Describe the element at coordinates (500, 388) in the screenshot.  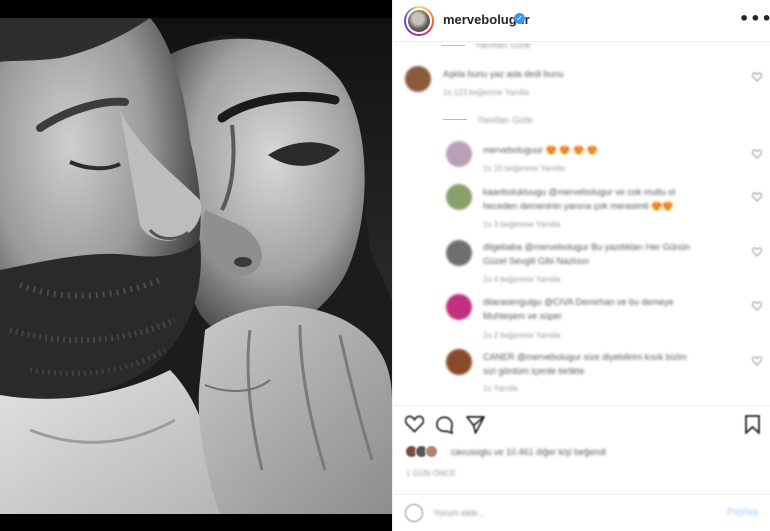
I see `comment-meta: 1s Yanıtla` at that location.